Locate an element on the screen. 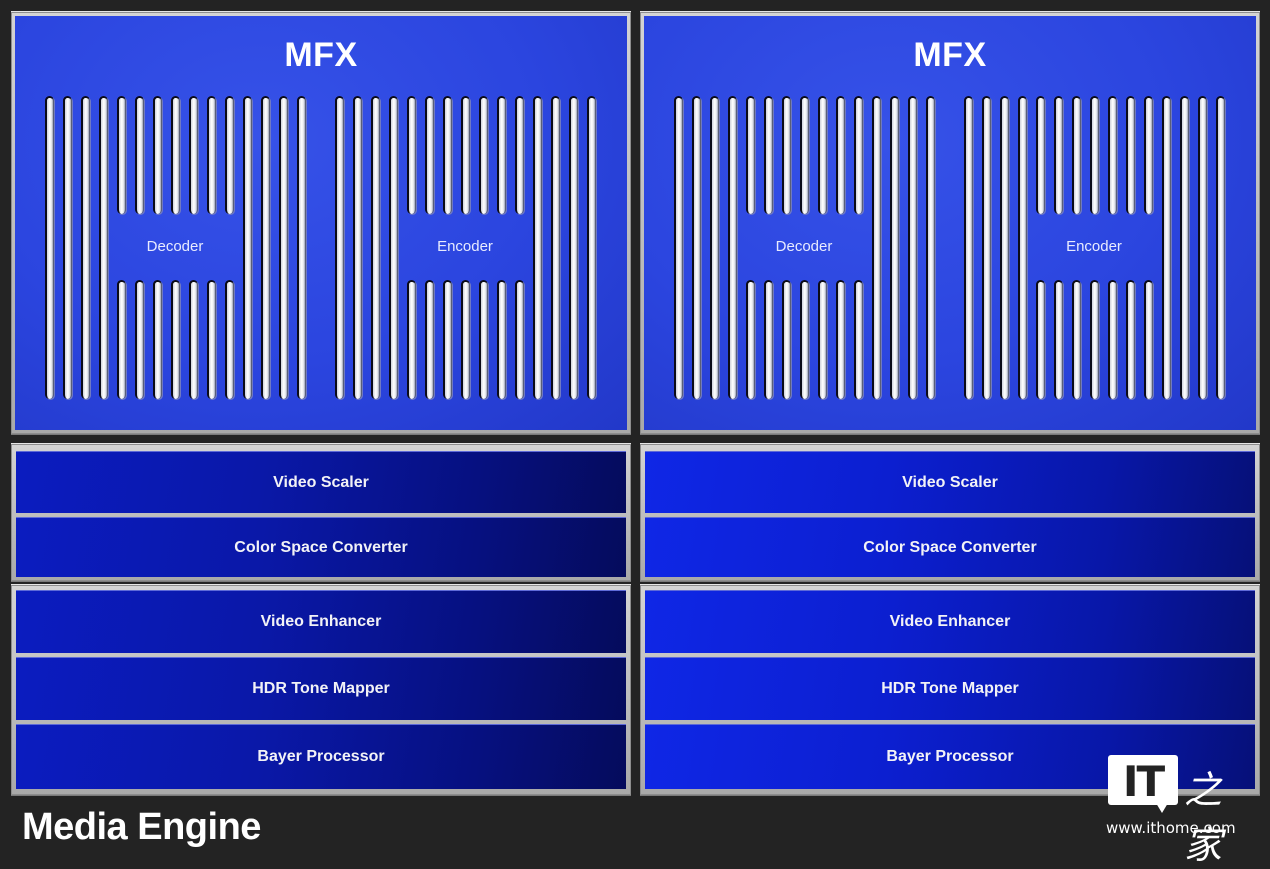 The width and height of the screenshot is (1270, 869). ithome-watermark: IT 之家 www.ithome.com is located at coordinates (1181, 811).